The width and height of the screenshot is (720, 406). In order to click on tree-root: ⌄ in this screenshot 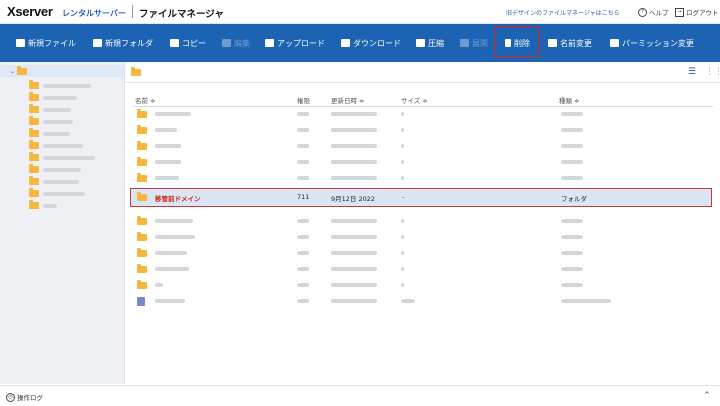, I will do `click(19, 70)`.